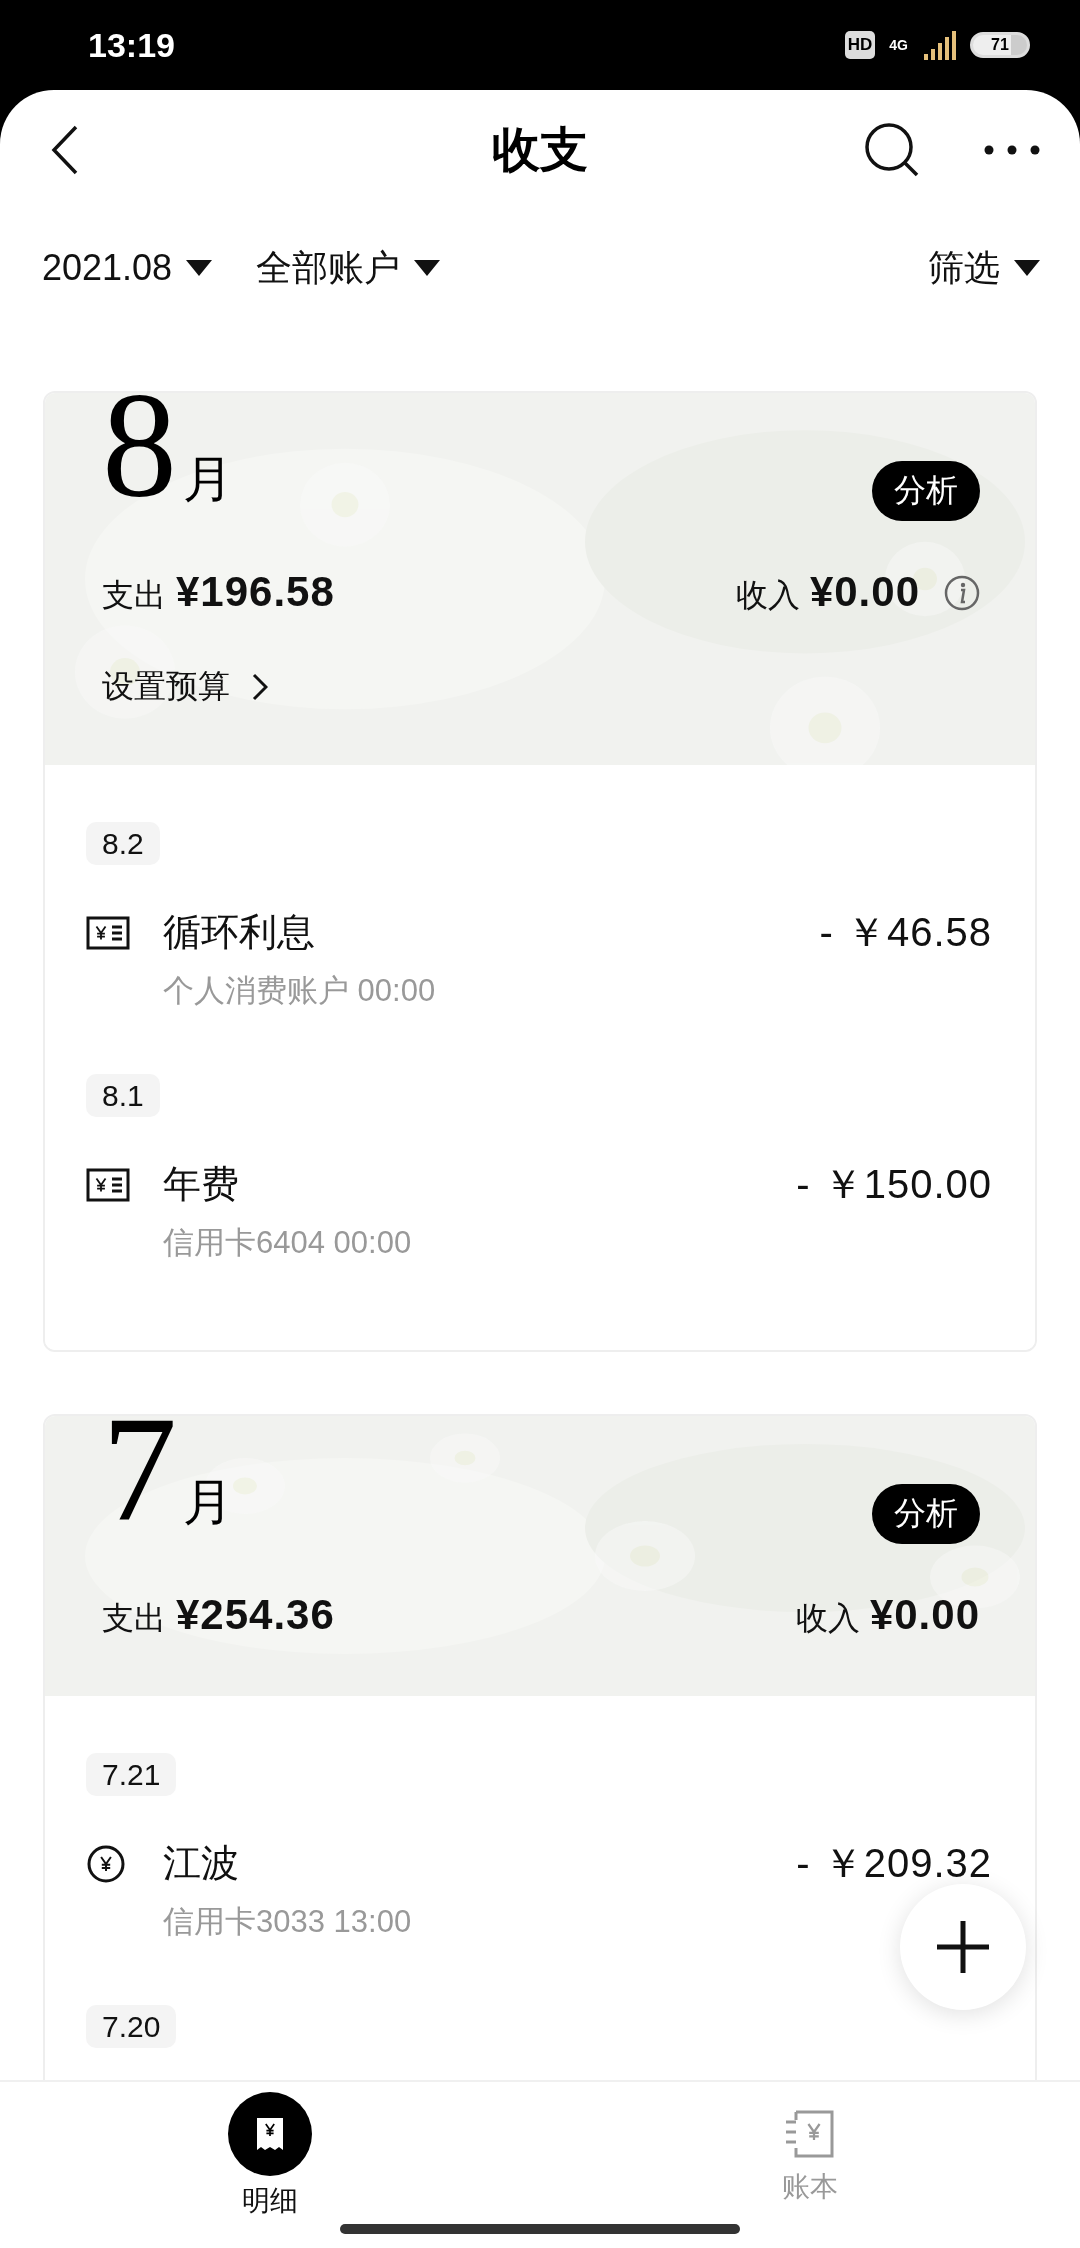 This screenshot has width=1080, height=2248. What do you see at coordinates (892, 150) in the screenshot?
I see `search-button` at bounding box center [892, 150].